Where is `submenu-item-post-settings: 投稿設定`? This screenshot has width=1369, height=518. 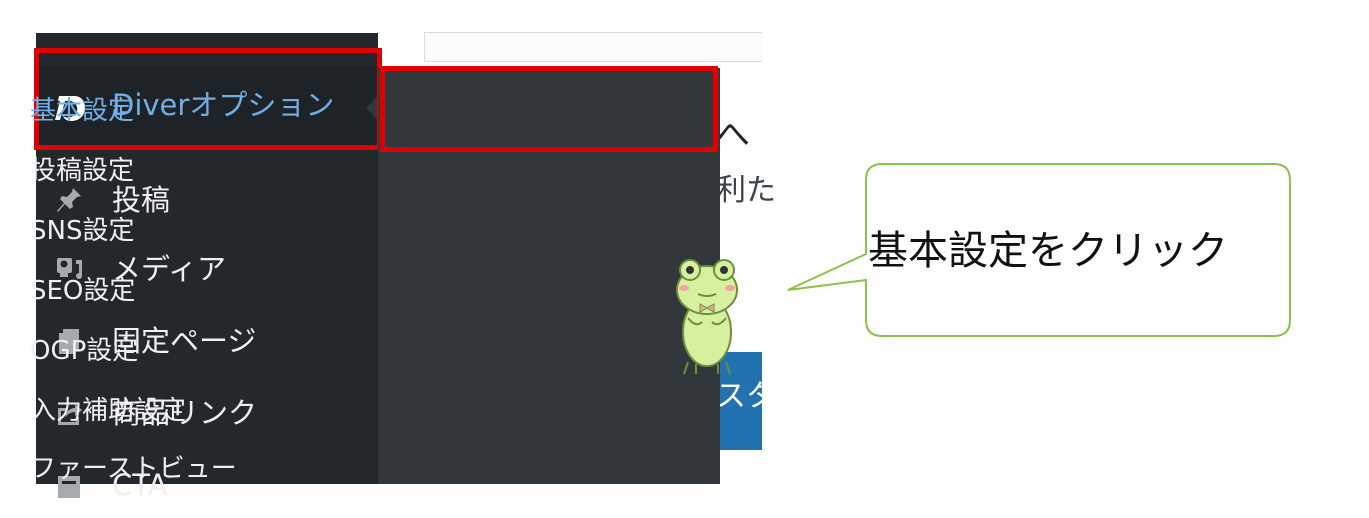 submenu-item-post-settings: 投稿設定 is located at coordinates (82, 171).